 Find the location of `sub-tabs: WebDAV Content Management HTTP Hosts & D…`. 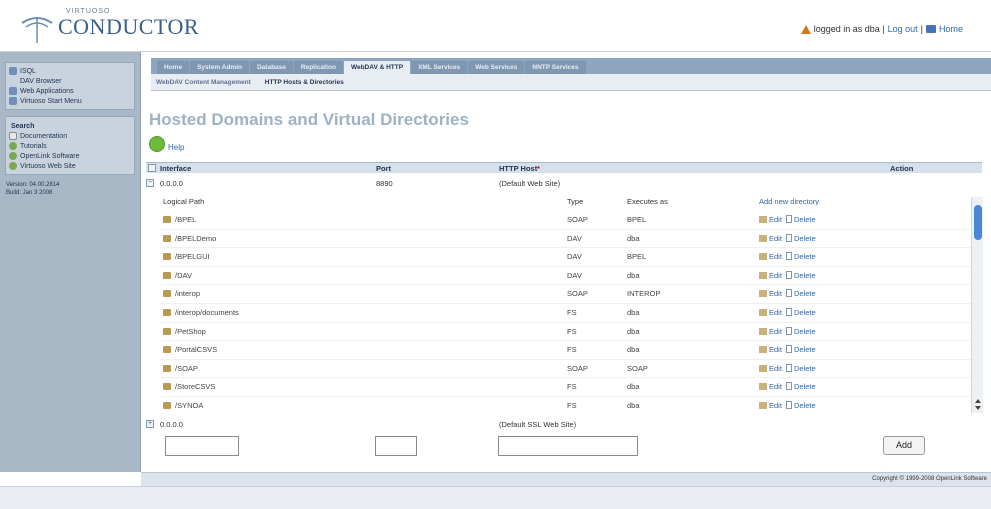

sub-tabs: WebDAV Content Management HTTP Hosts & D… is located at coordinates (571, 82).